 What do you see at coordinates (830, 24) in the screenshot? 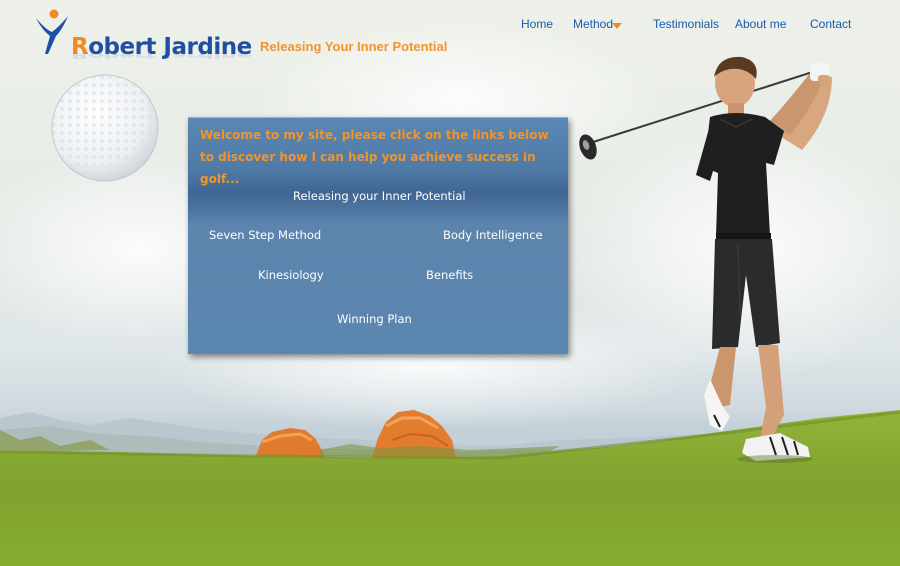
I see `nav-contact: Contact` at bounding box center [830, 24].